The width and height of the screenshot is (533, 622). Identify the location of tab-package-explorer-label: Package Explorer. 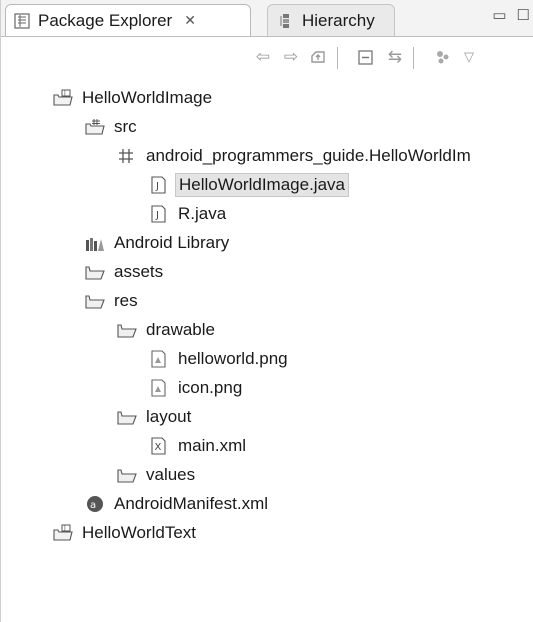
(105, 20).